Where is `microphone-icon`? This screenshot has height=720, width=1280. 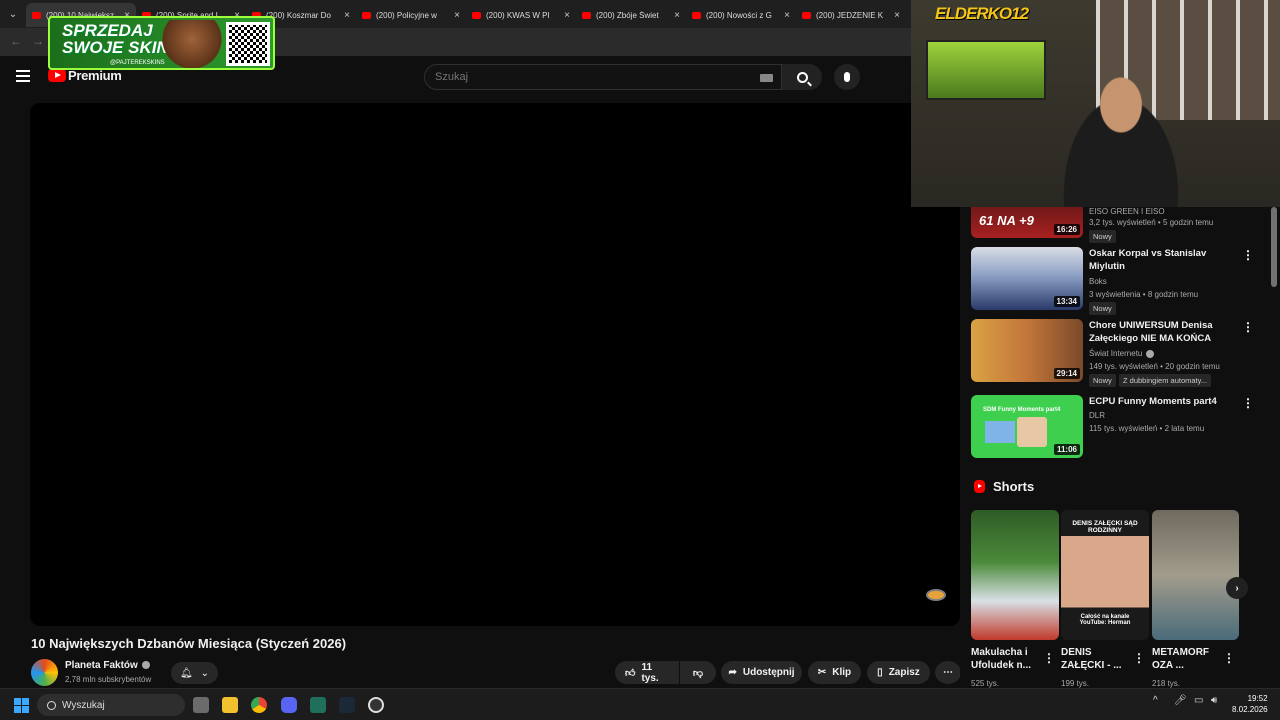
microphone-icon is located at coordinates (847, 77).